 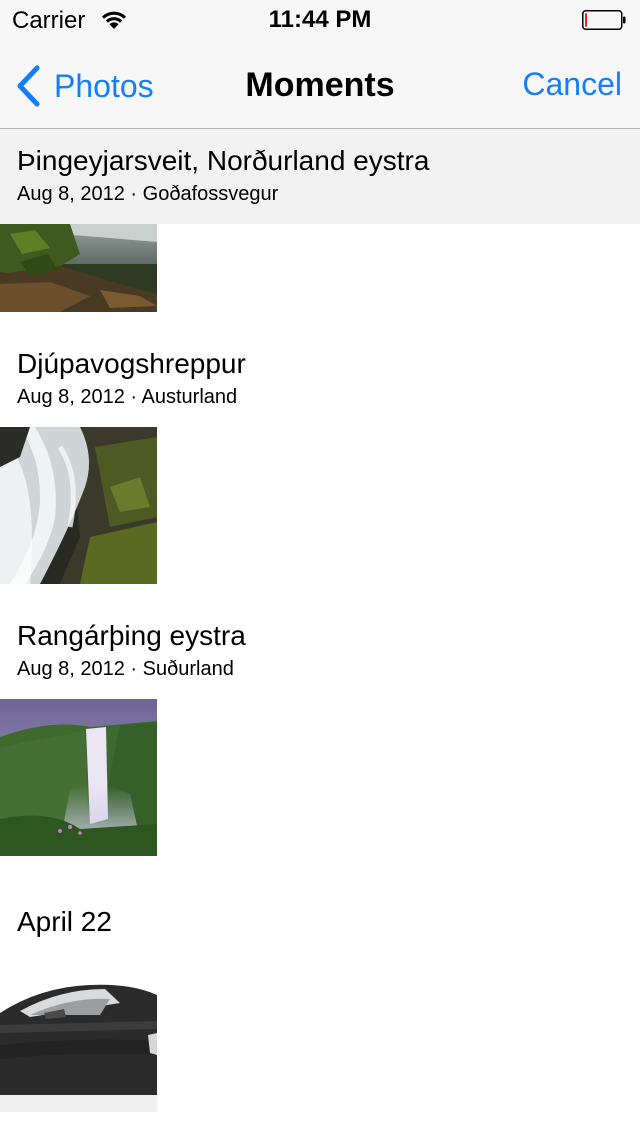 I want to click on section-subtitle: Aug 8, 2012 · Suðurland, so click(x=125, y=669).